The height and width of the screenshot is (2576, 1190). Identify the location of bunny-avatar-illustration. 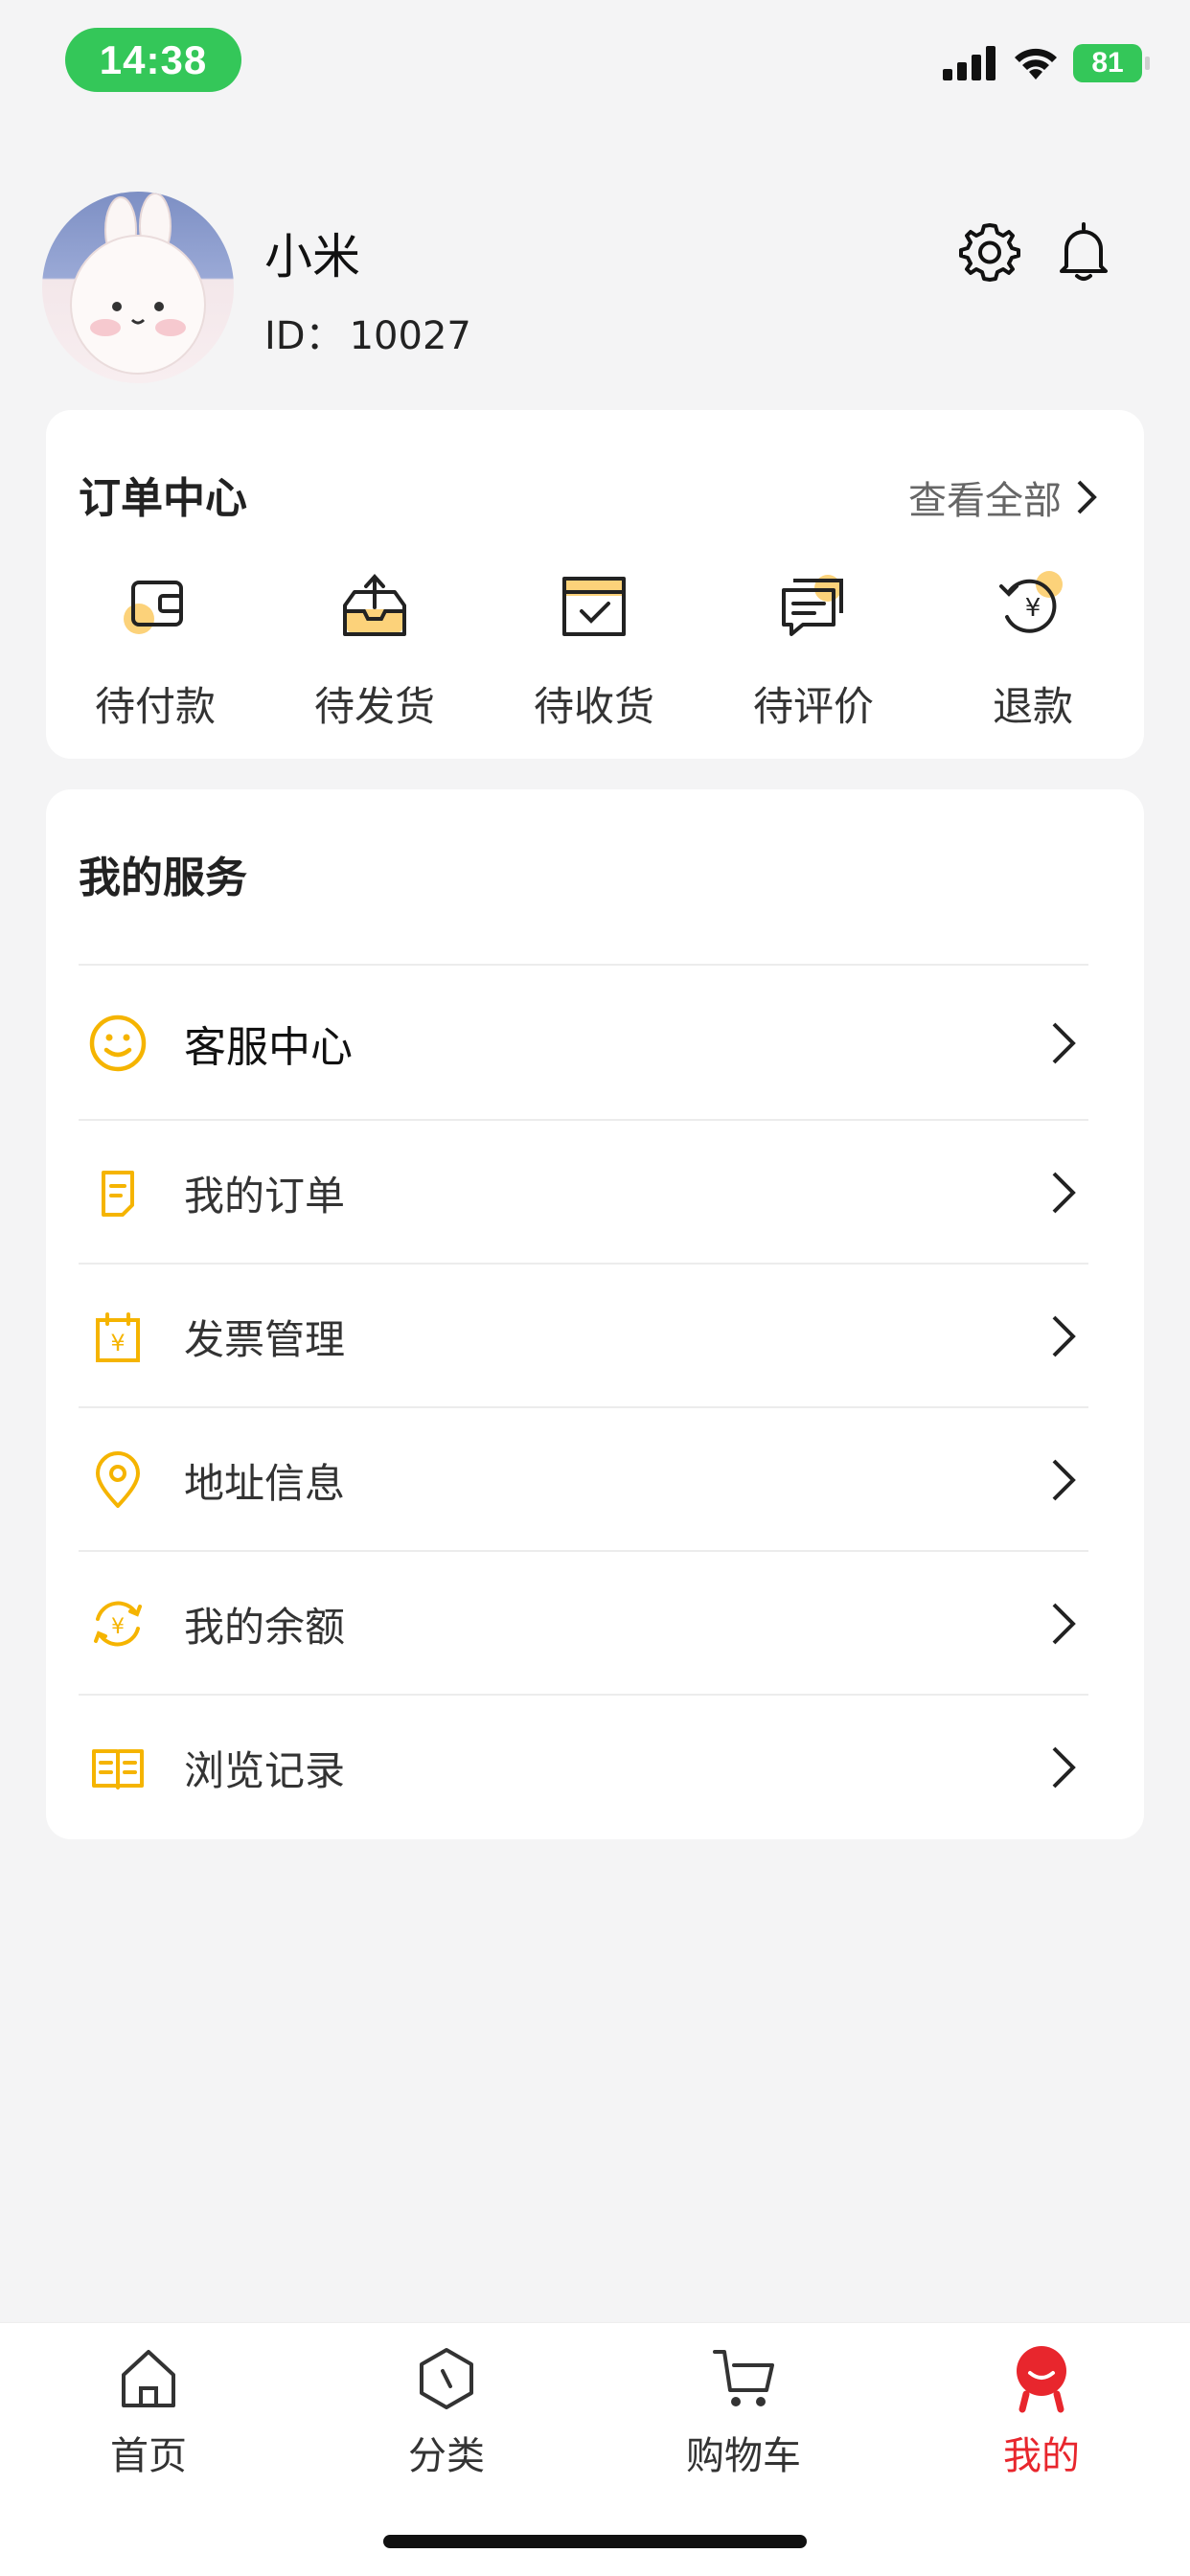
(138, 284).